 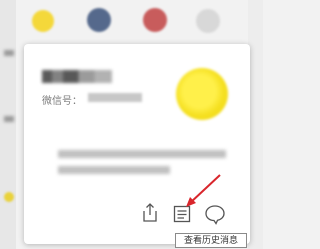 What do you see at coordinates (211, 240) in the screenshot?
I see `tooltip: 查看历史消息` at bounding box center [211, 240].